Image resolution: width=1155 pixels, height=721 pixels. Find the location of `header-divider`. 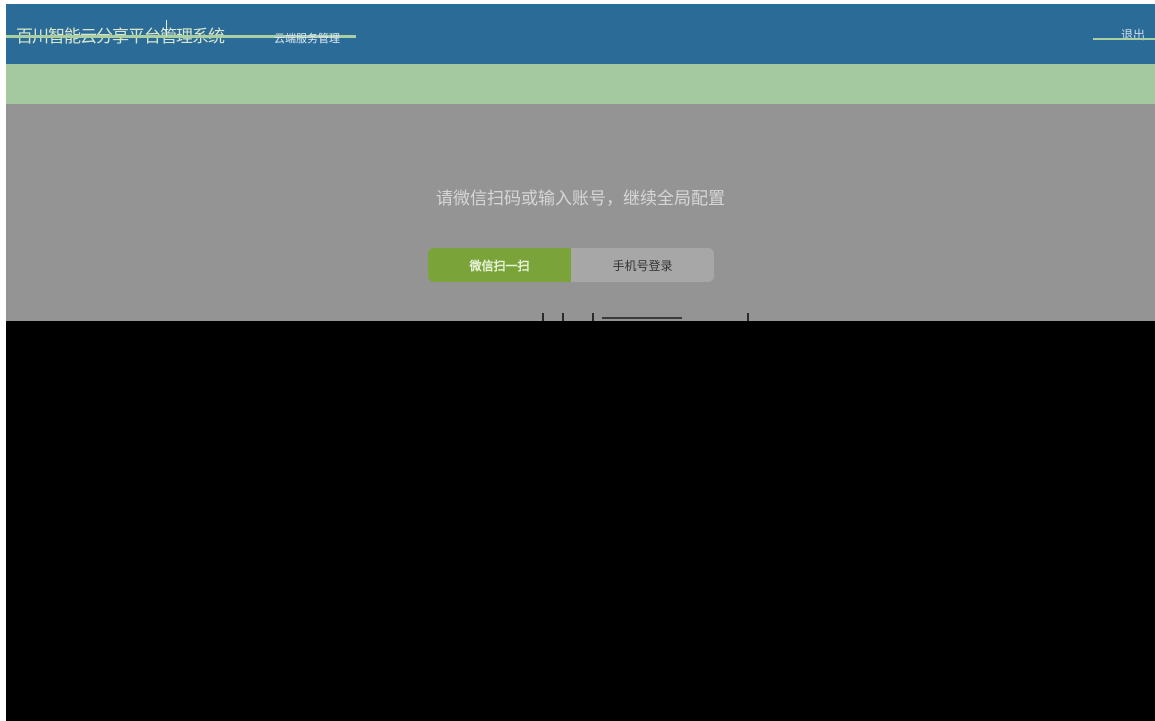

header-divider is located at coordinates (166, 28).